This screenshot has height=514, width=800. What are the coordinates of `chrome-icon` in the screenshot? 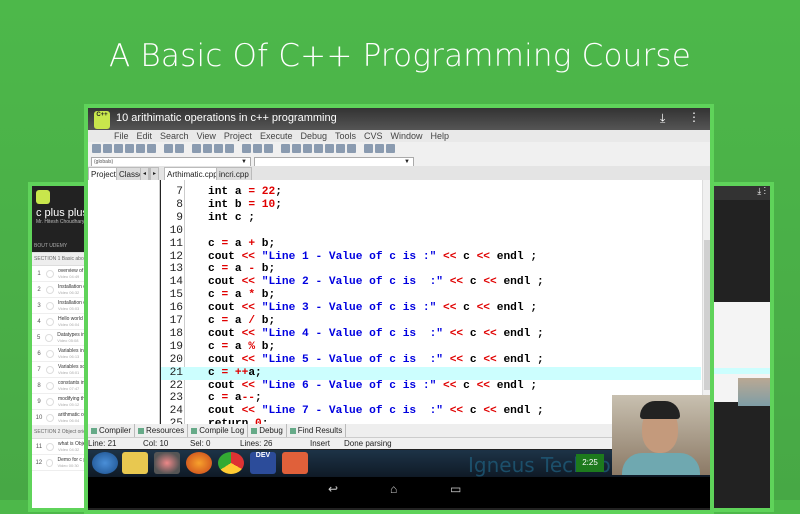 It's located at (231, 463).